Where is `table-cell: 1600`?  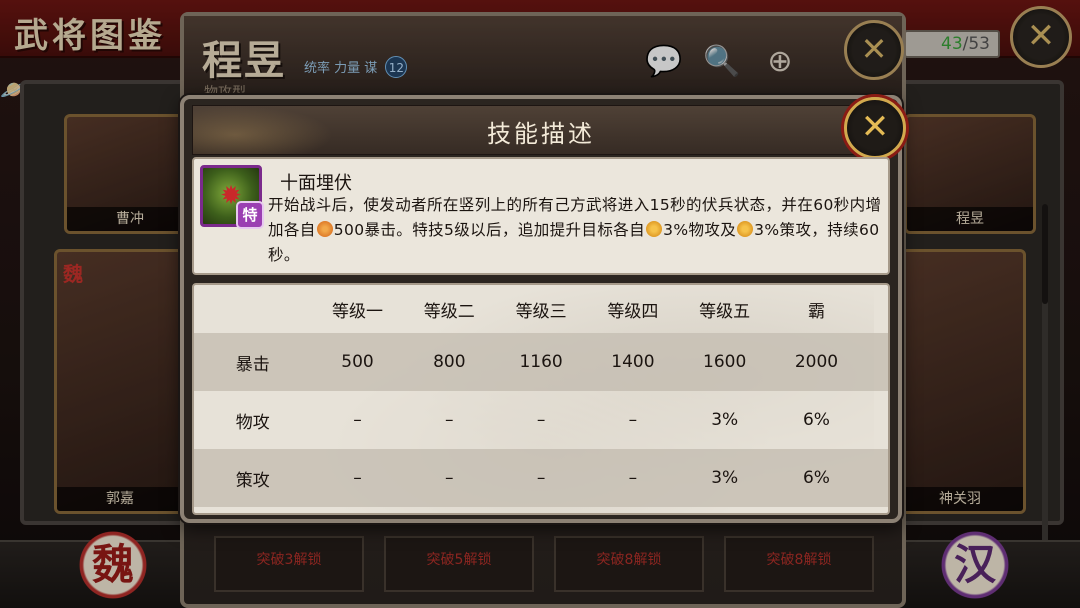 table-cell: 1600 is located at coordinates (725, 362).